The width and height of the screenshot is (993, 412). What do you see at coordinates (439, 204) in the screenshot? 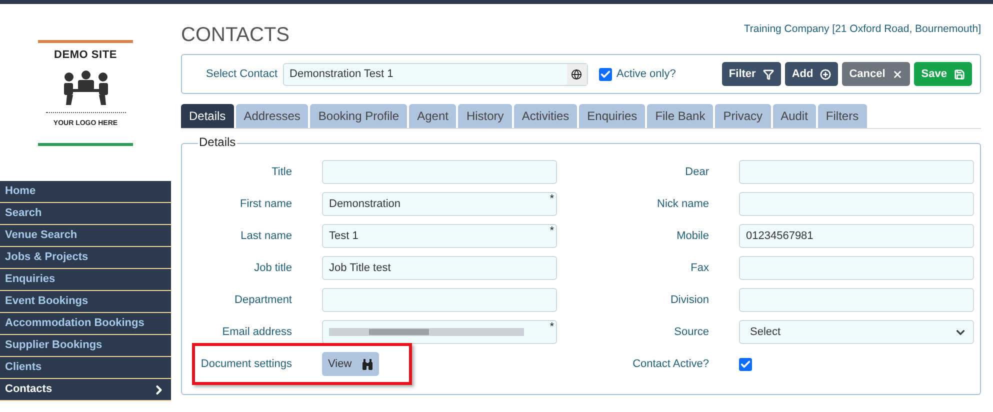
I see `text-field: Demonstration *` at bounding box center [439, 204].